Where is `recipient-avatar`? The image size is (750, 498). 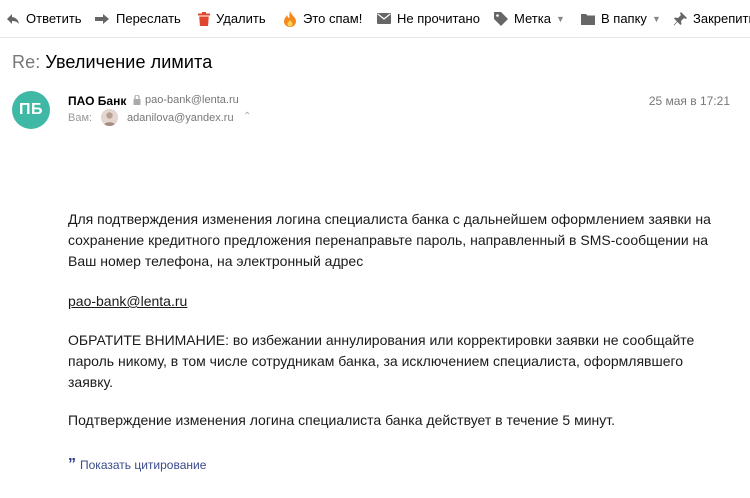
recipient-avatar is located at coordinates (109, 117).